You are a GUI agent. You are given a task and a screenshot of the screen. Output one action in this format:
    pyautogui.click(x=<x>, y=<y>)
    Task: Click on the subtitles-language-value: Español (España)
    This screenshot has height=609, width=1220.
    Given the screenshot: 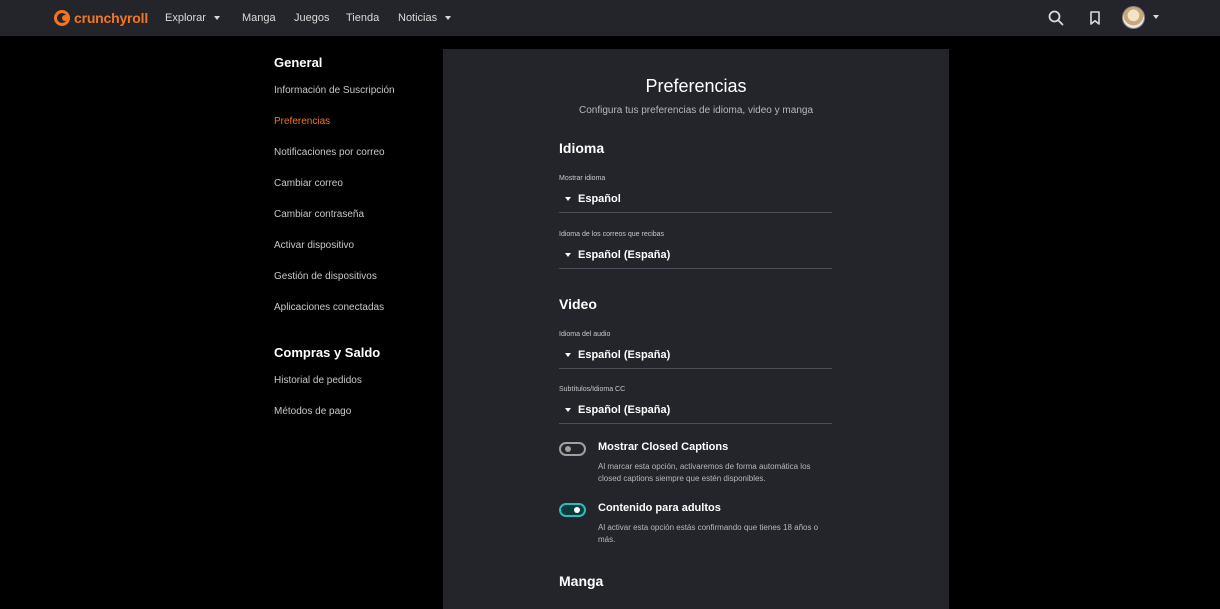 What is the action you would take?
    pyautogui.click(x=624, y=410)
    